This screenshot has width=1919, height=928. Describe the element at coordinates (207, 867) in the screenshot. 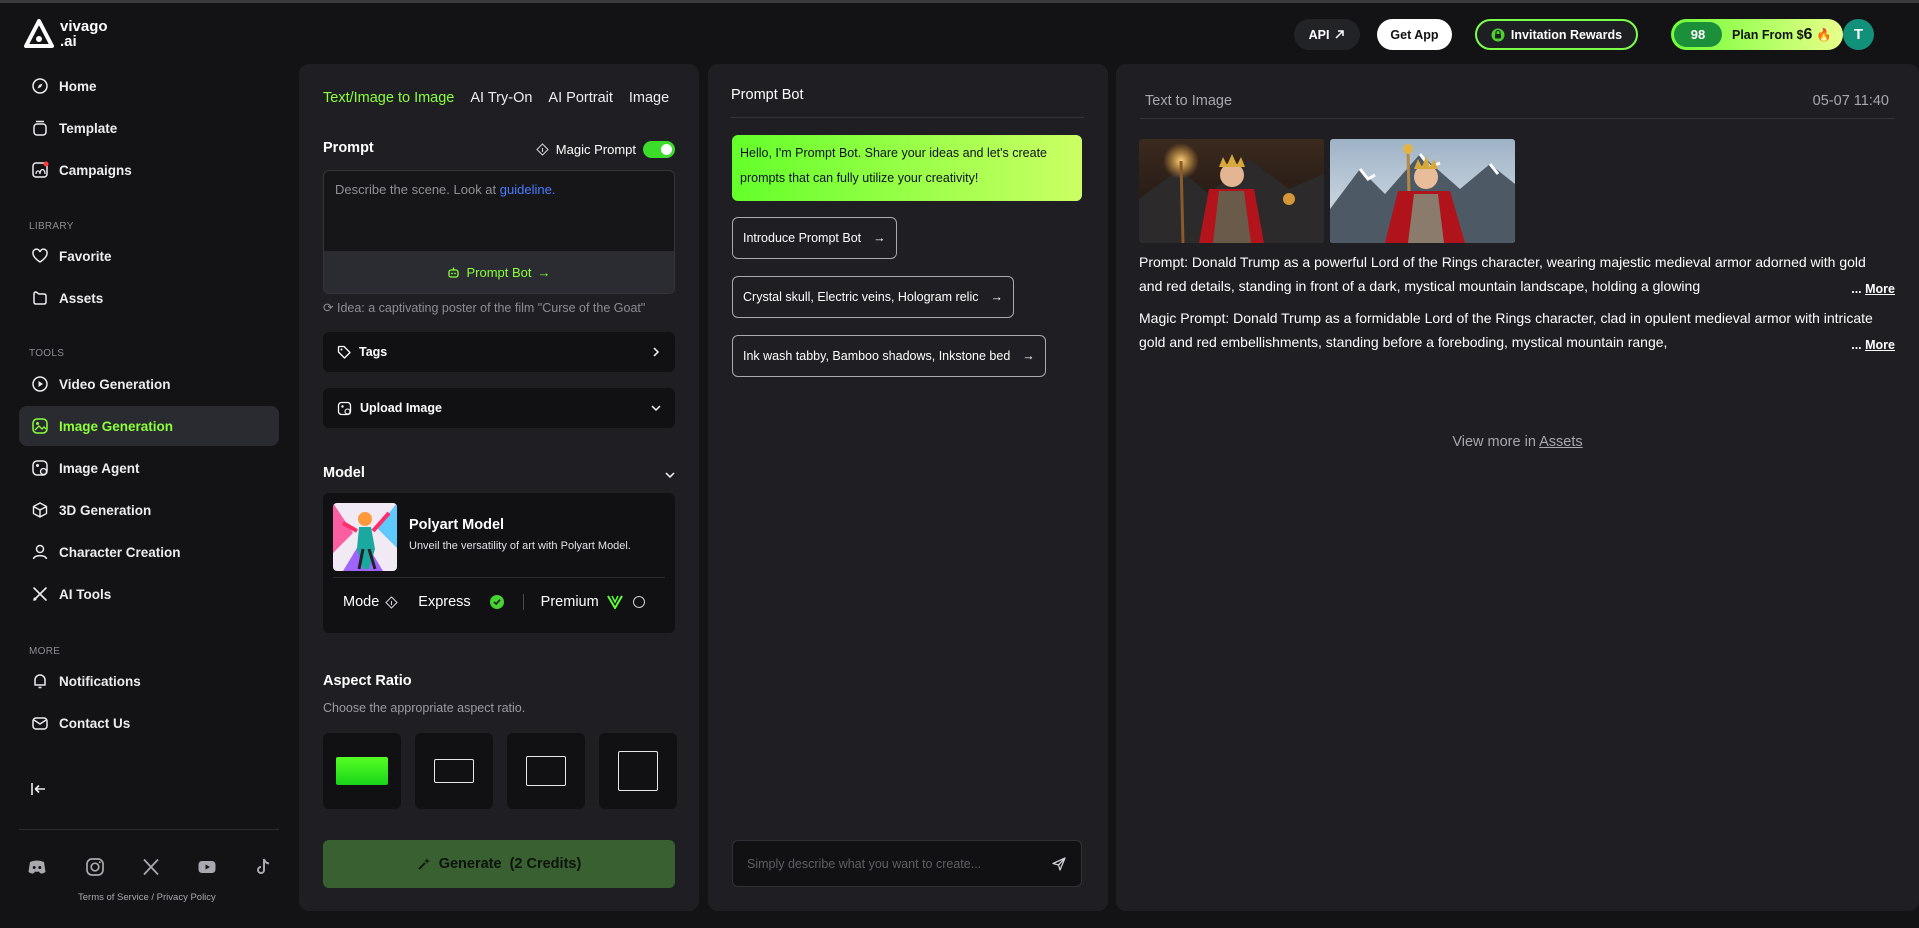

I see `youtube-icon` at that location.